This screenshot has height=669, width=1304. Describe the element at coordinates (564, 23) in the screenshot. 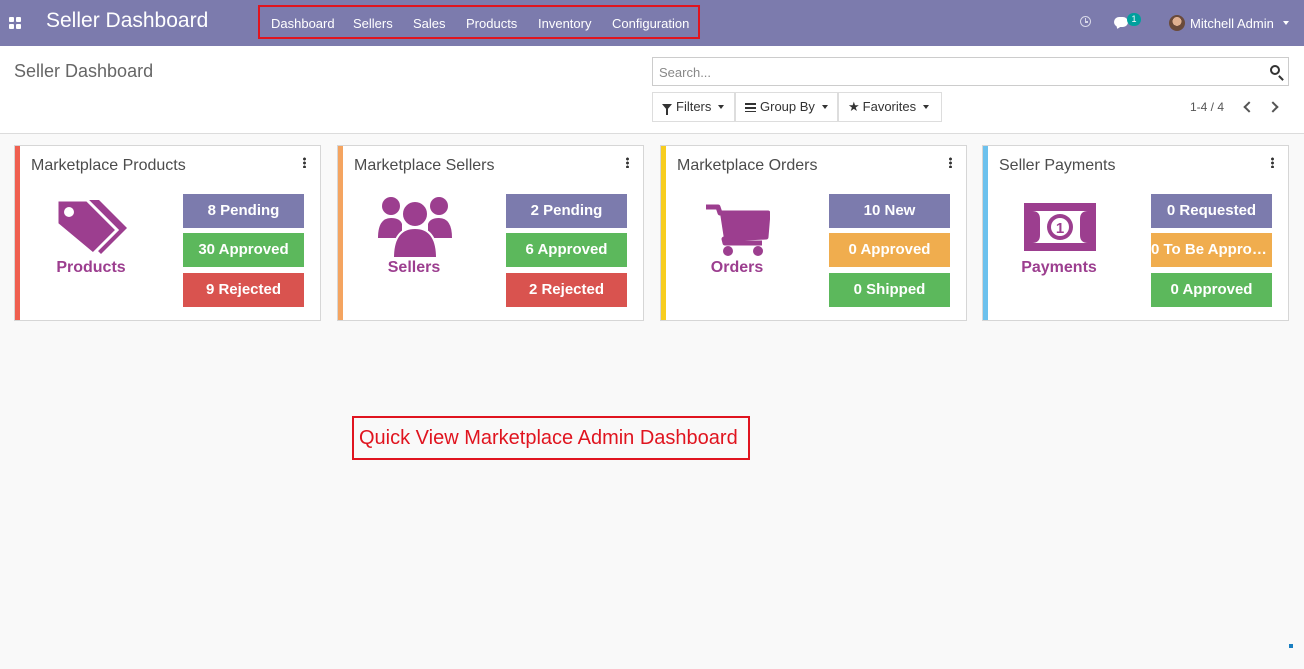

I see `menu-inventory: Inventory` at that location.